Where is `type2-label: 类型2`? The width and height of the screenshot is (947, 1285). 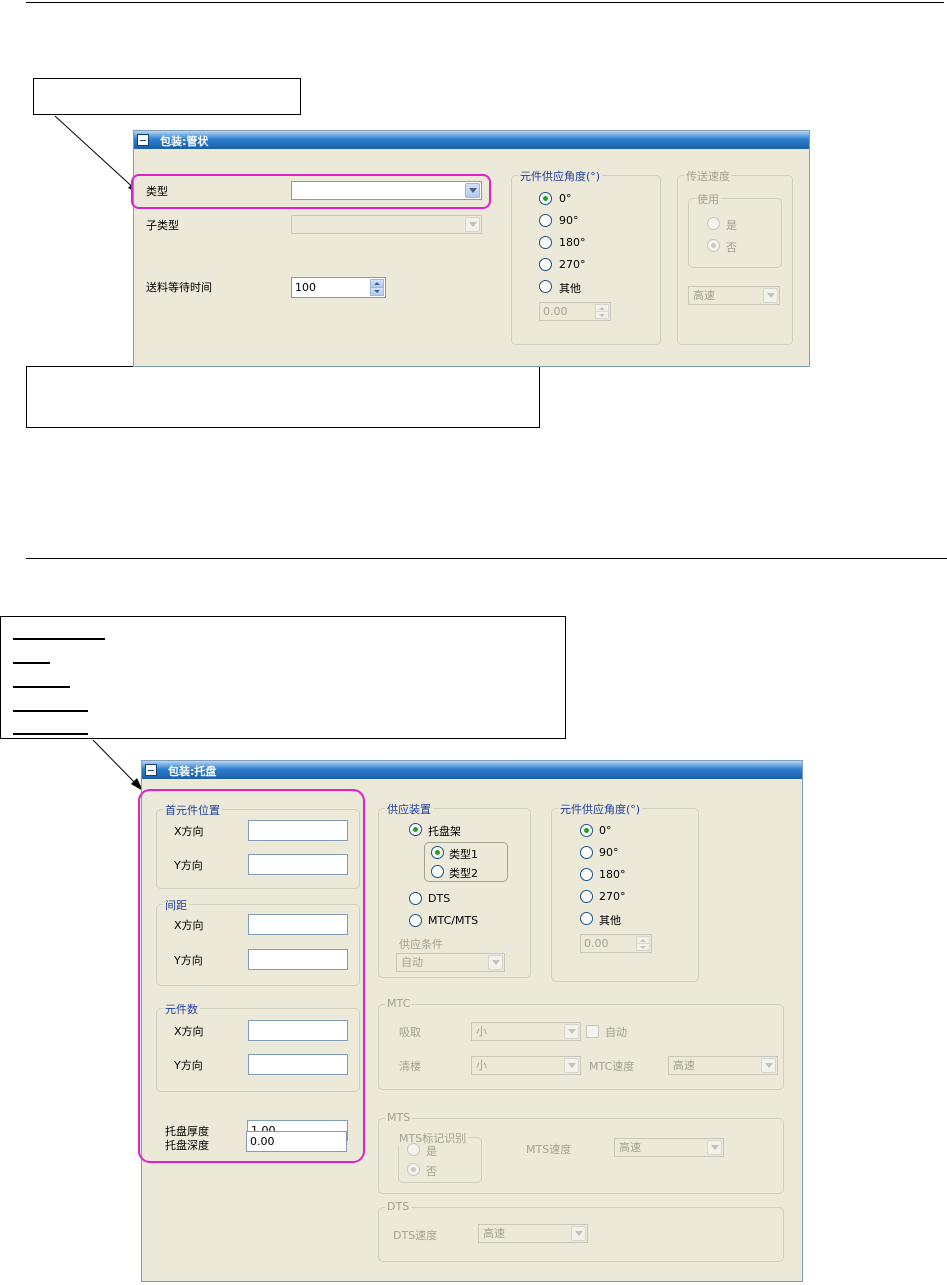 type2-label: 类型2 is located at coordinates (463, 873).